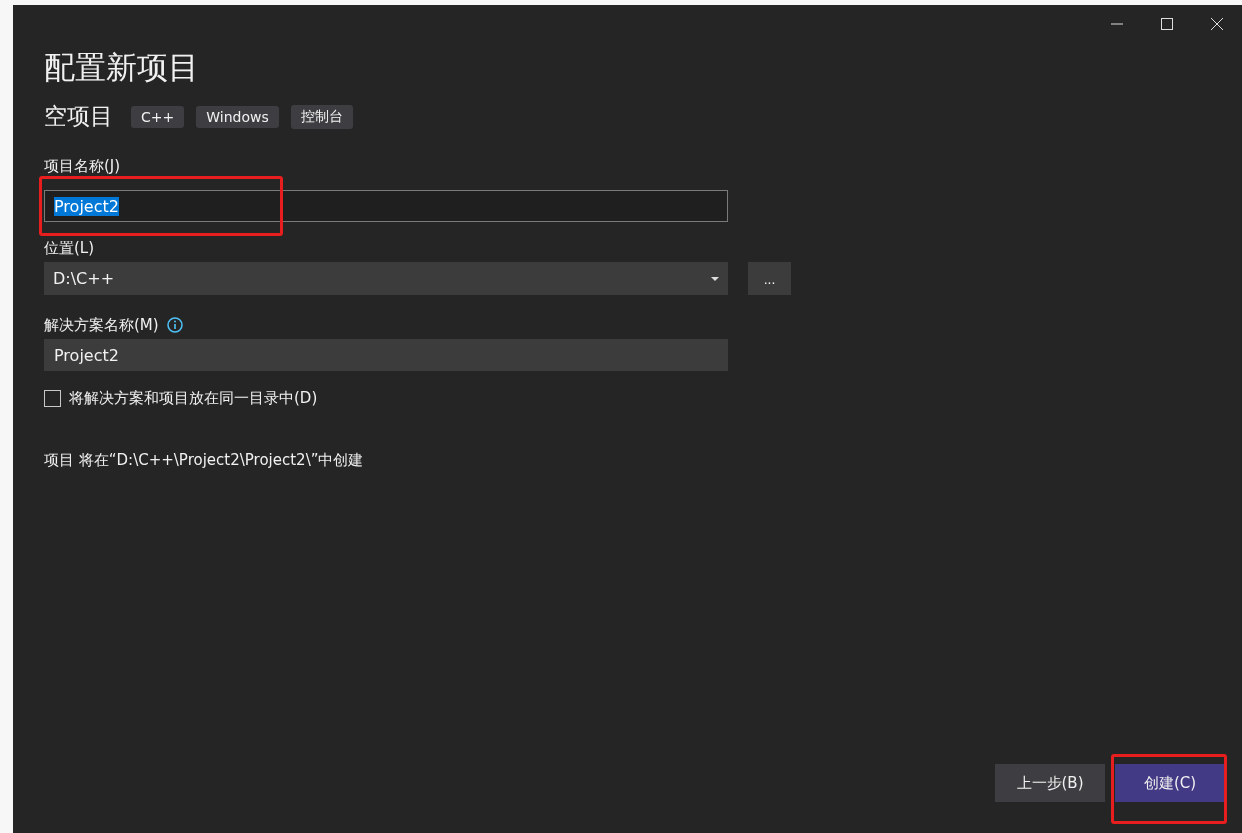  What do you see at coordinates (1170, 783) in the screenshot?
I see `create-button: 创建(C)` at bounding box center [1170, 783].